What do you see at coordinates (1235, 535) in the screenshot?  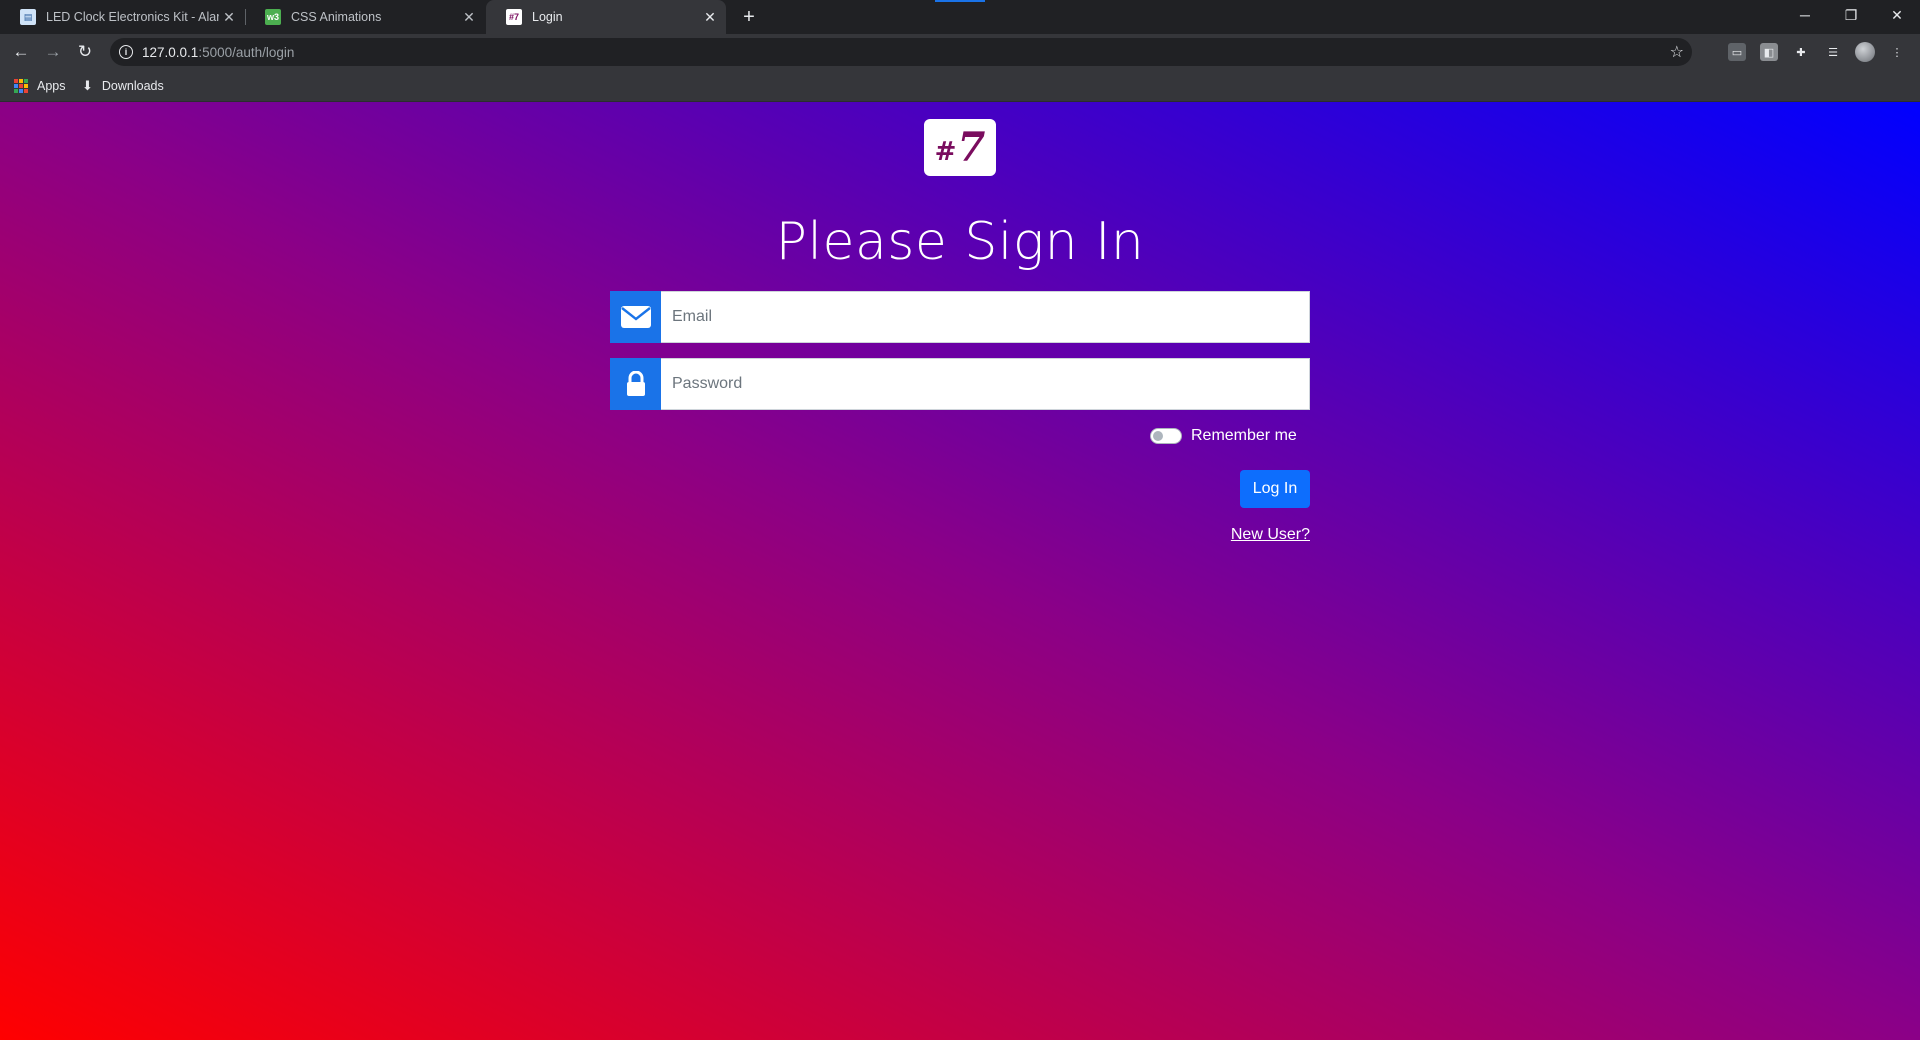 I see `new-user-link: New User?` at bounding box center [1235, 535].